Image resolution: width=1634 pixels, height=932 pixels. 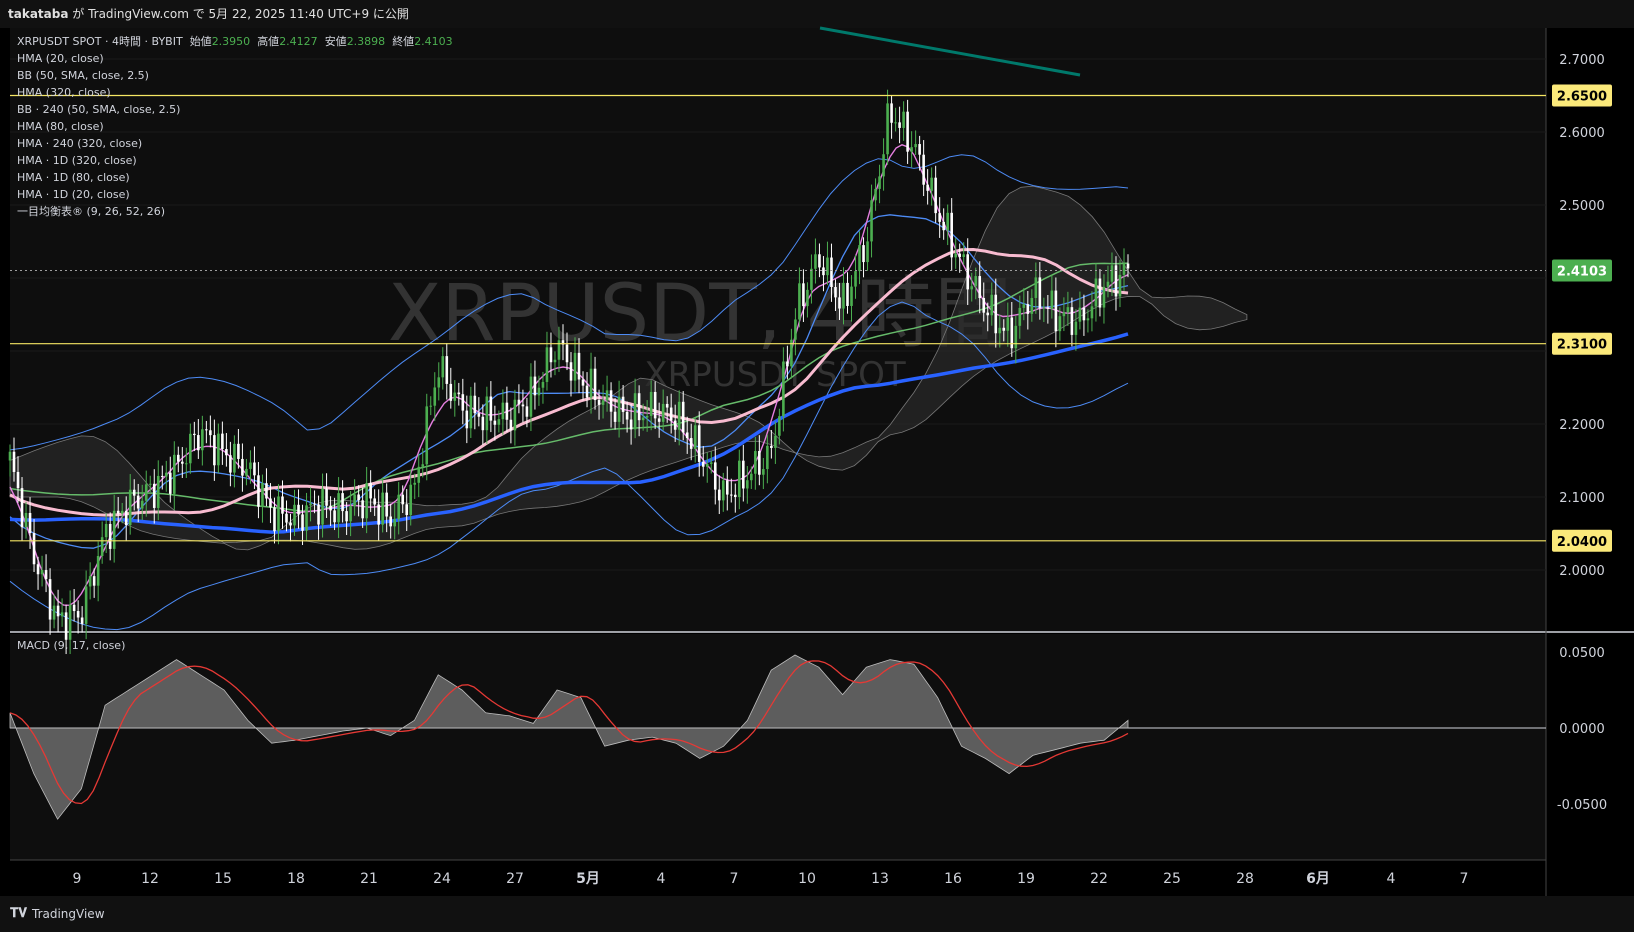 I want to click on time-tick-16: 28, so click(x=1245, y=879).